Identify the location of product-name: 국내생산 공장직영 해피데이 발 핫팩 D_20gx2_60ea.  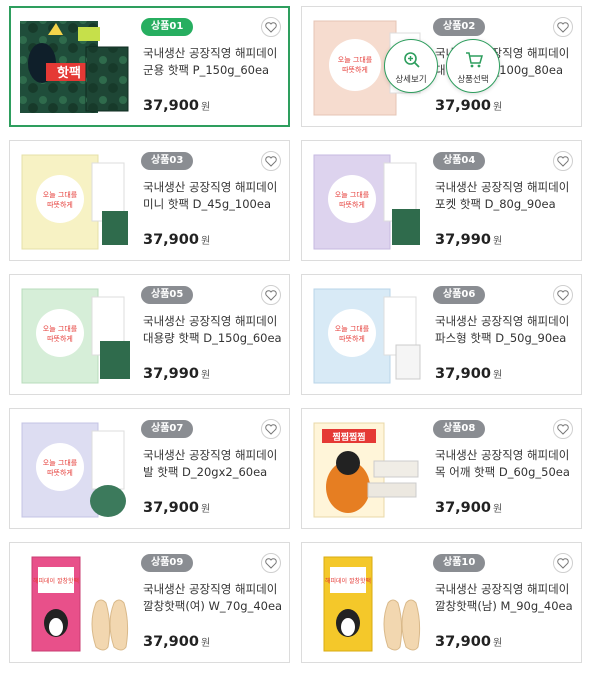
(214, 464).